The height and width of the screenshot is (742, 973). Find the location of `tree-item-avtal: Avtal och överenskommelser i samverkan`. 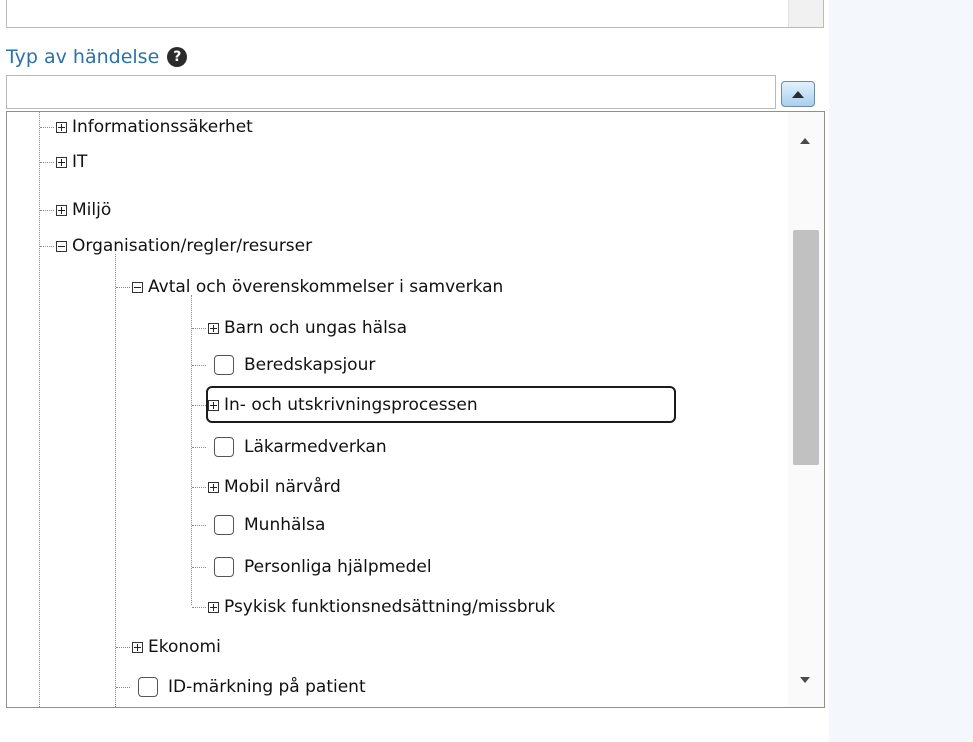

tree-item-avtal: Avtal och överenskommelser i samverkan is located at coordinates (309, 287).